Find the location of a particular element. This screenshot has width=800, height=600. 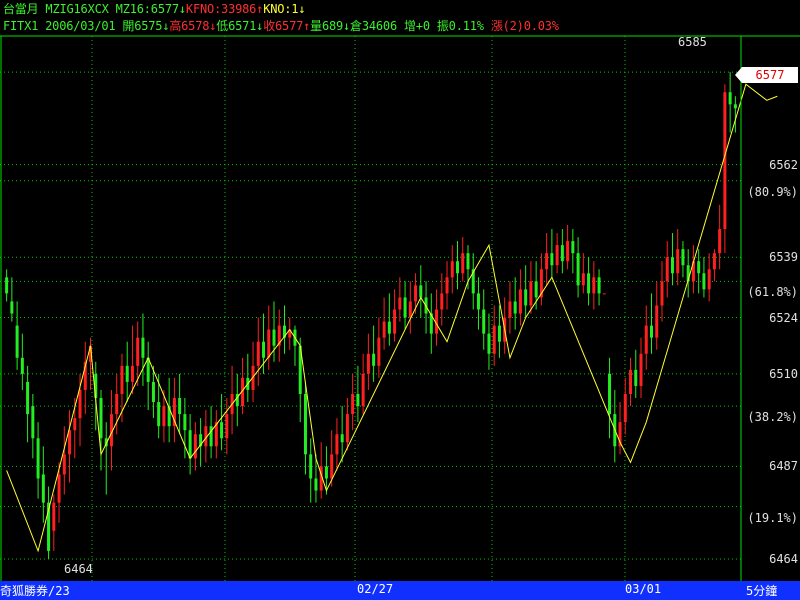

header-segment: 高6578↓ is located at coordinates (193, 26).